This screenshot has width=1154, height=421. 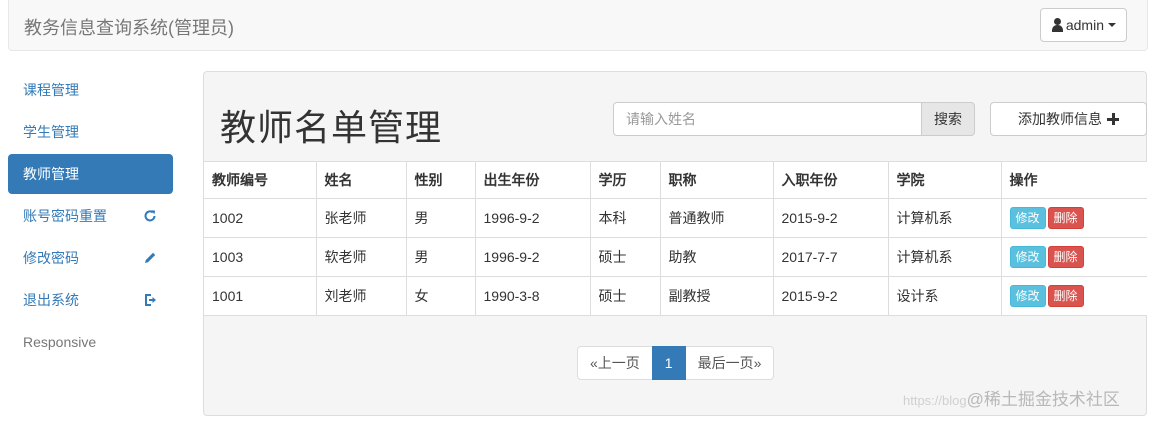 I want to click on watermark-brand: @稀土掘金技术社区, so click(x=1043, y=399).